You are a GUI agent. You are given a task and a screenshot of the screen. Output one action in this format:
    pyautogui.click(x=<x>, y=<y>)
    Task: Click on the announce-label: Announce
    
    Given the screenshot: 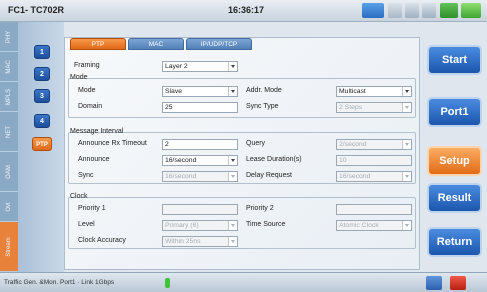 What is the action you would take?
    pyautogui.click(x=94, y=159)
    